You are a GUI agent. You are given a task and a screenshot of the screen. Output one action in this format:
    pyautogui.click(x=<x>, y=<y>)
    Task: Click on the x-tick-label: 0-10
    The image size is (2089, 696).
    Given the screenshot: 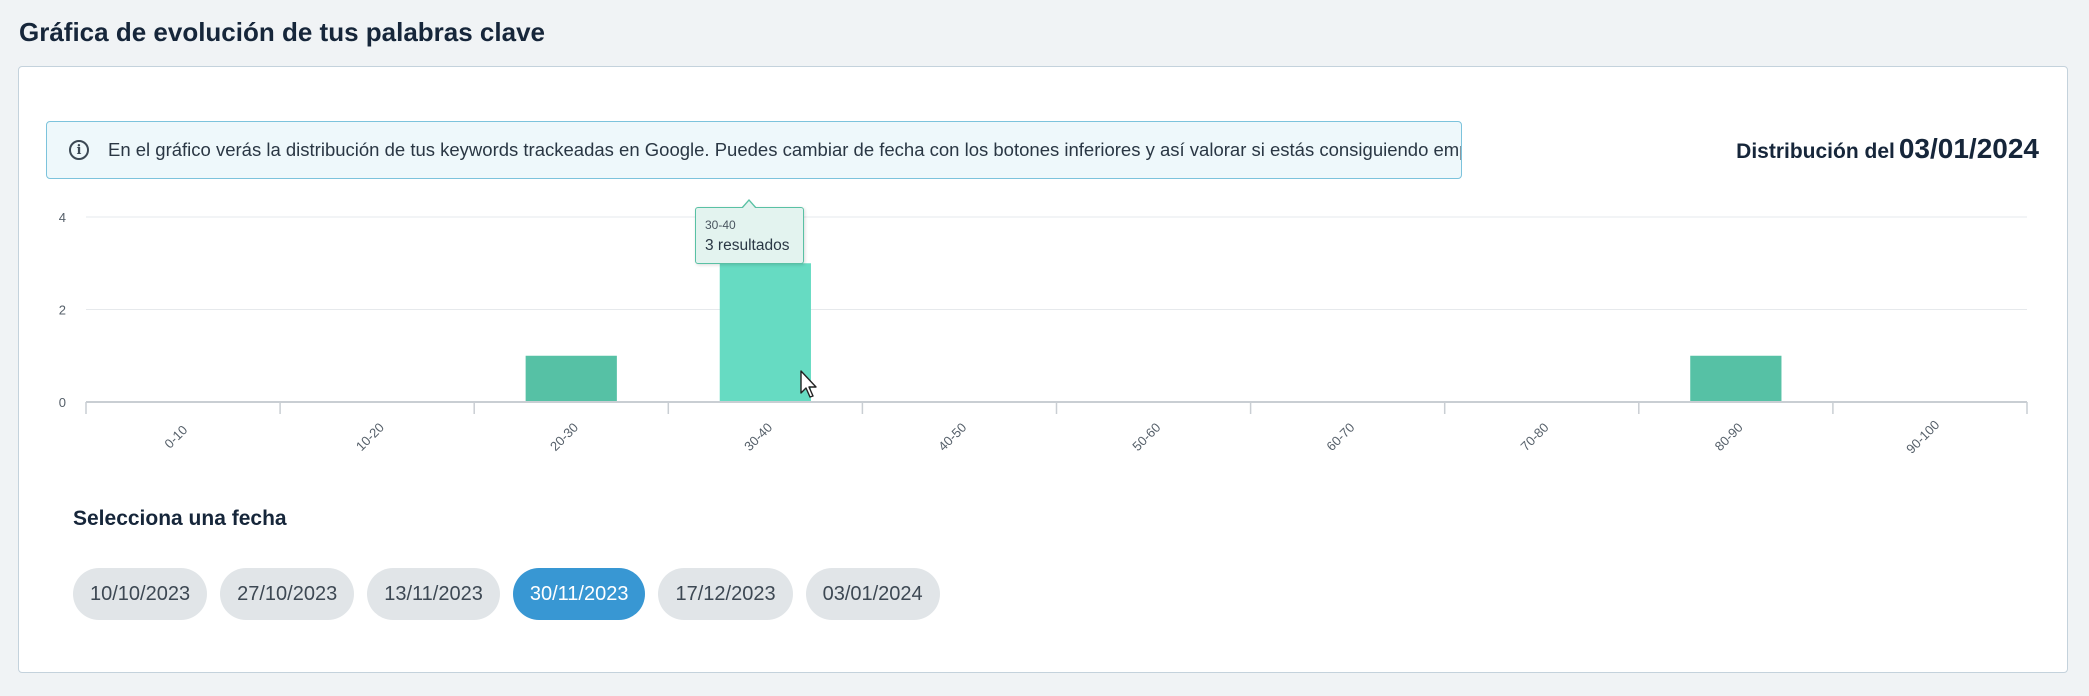 What is the action you would take?
    pyautogui.click(x=175, y=436)
    